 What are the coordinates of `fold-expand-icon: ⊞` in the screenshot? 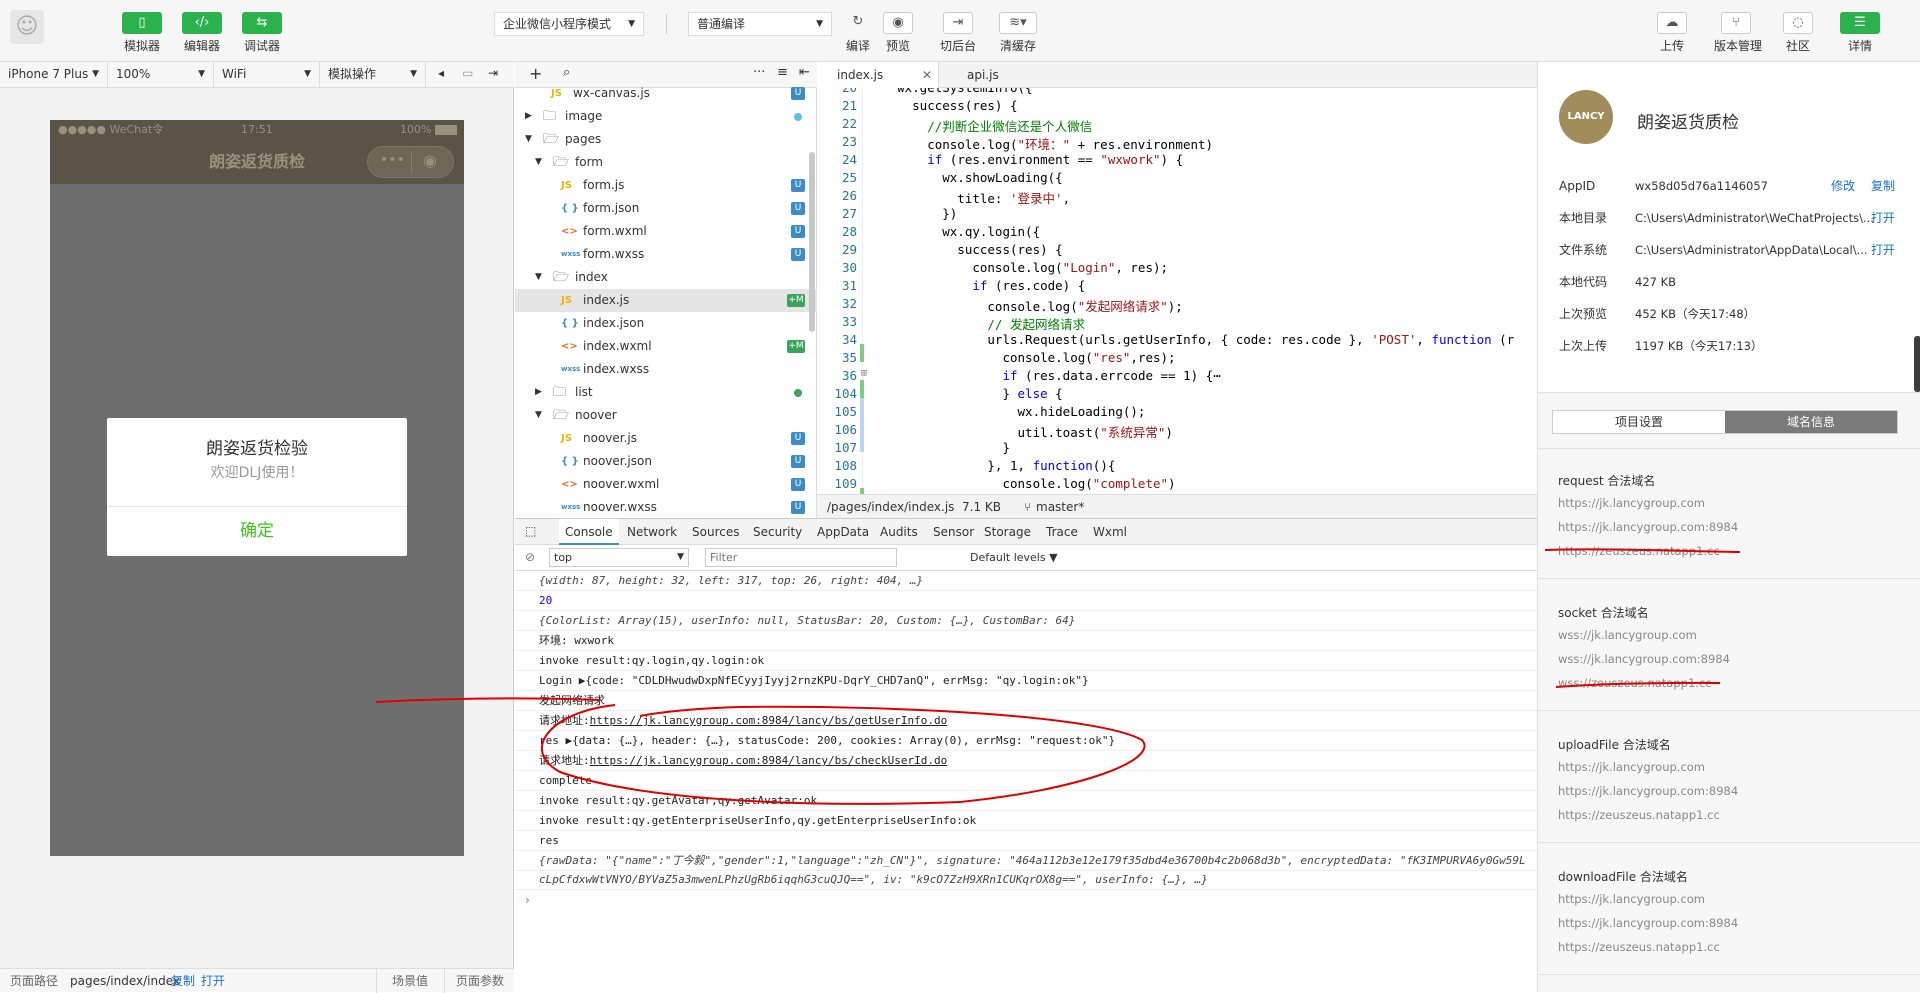 It's located at (864, 373).